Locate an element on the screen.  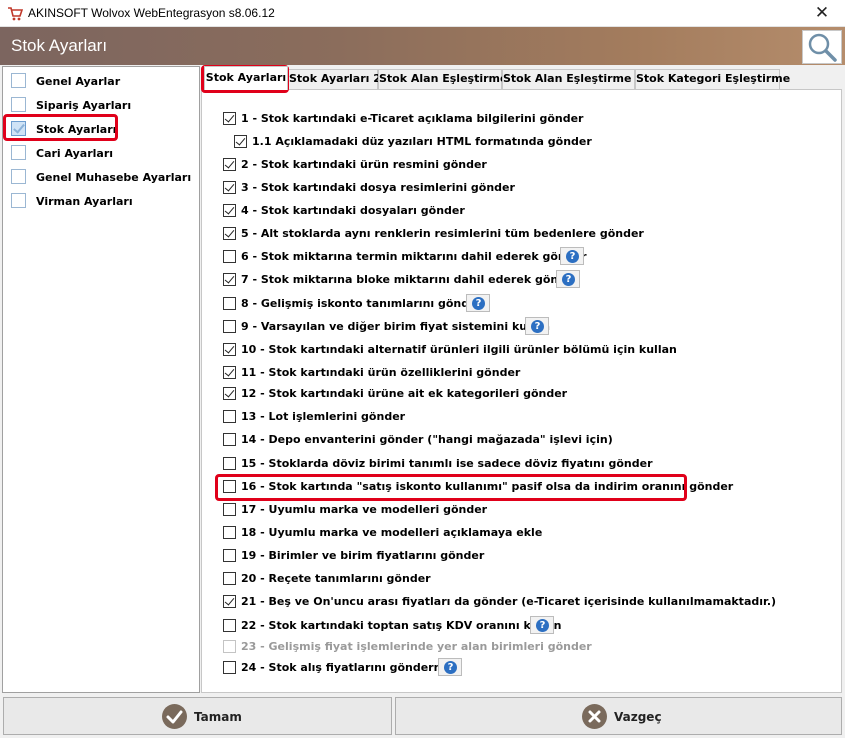
tab-stok-alan-eslestirme-2: Stok Alan Eşleştirme 2 is located at coordinates (572, 79).